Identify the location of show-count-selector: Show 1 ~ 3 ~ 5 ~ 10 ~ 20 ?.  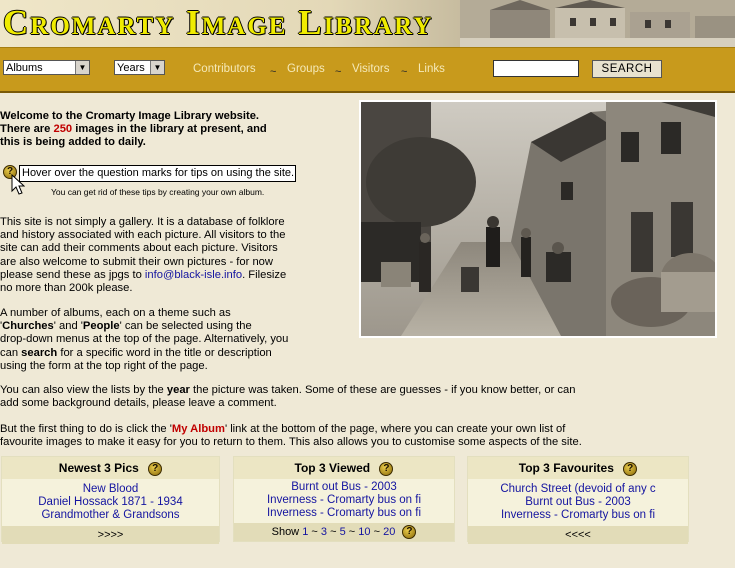
(344, 532).